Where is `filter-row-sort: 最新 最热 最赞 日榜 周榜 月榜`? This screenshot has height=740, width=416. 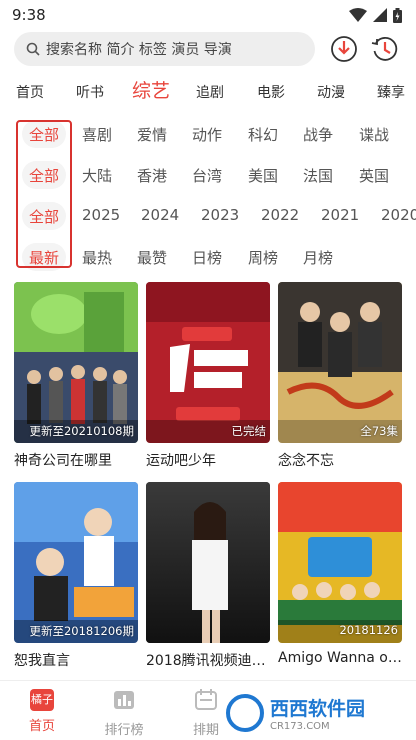
filter-row-sort: 最新 最热 最赞 日榜 周榜 月榜 is located at coordinates (208, 256).